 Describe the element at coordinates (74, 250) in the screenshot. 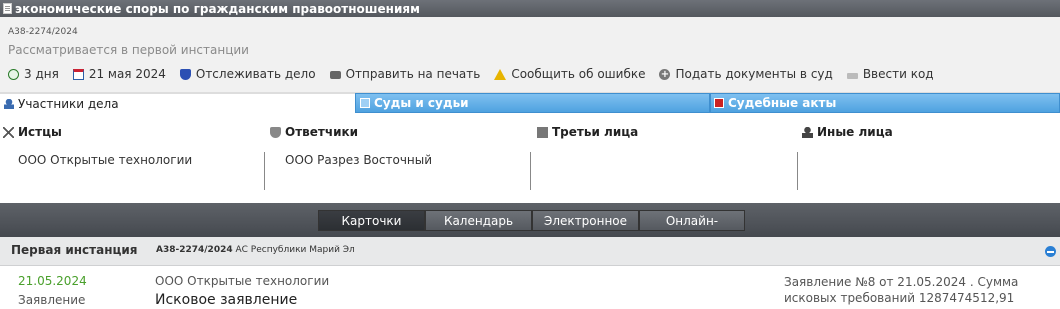

I see `instance-title: Первая инстанция` at that location.